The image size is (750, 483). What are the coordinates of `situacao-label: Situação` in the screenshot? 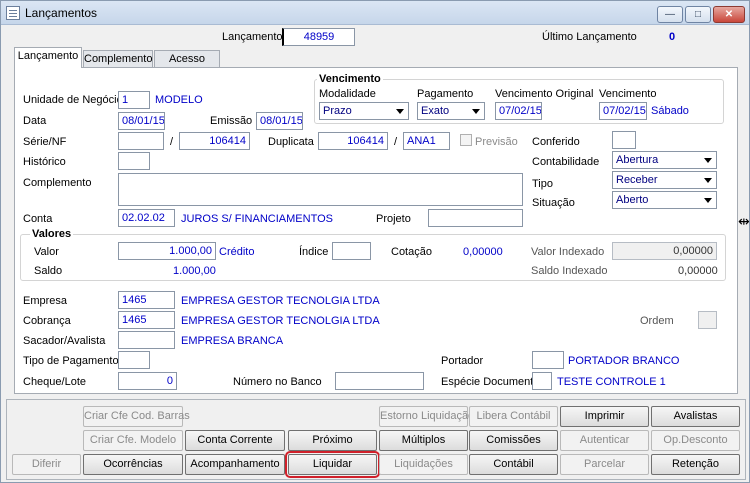 It's located at (553, 203).